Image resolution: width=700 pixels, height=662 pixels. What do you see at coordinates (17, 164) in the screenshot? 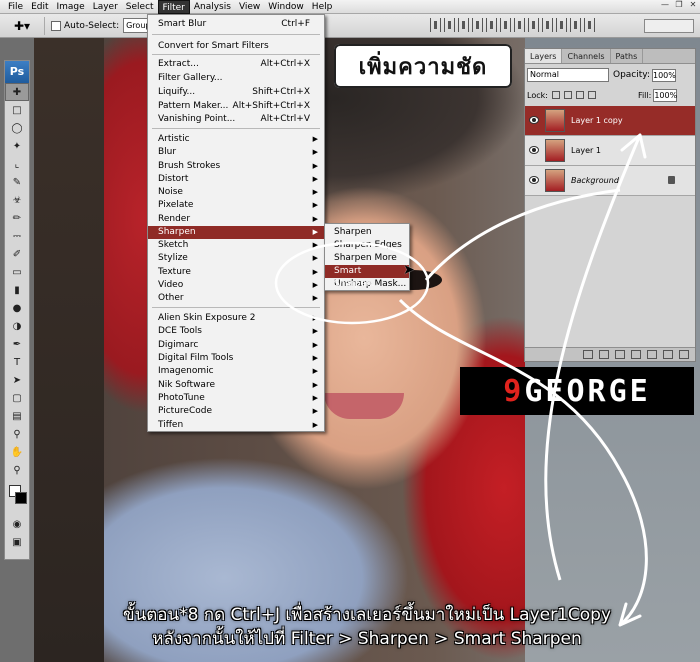
I see `crop-tool-icon: ⌞` at bounding box center [17, 164].